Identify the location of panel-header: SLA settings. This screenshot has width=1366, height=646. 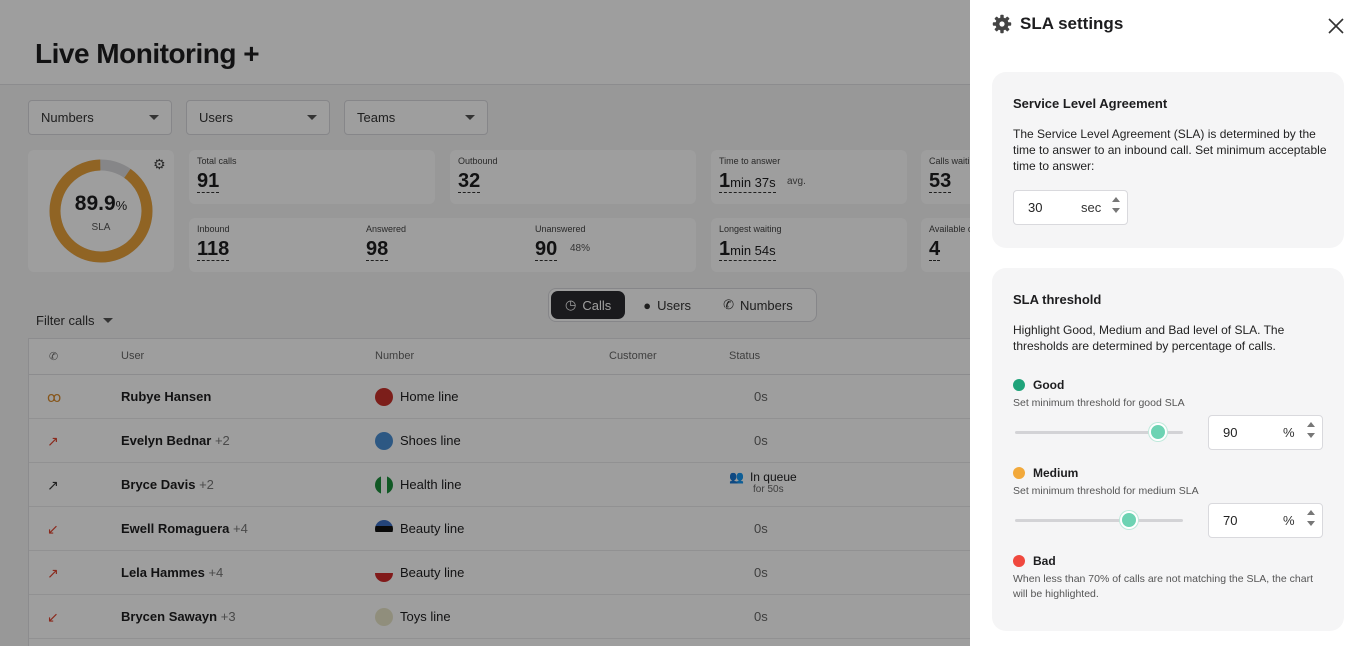
(1057, 24).